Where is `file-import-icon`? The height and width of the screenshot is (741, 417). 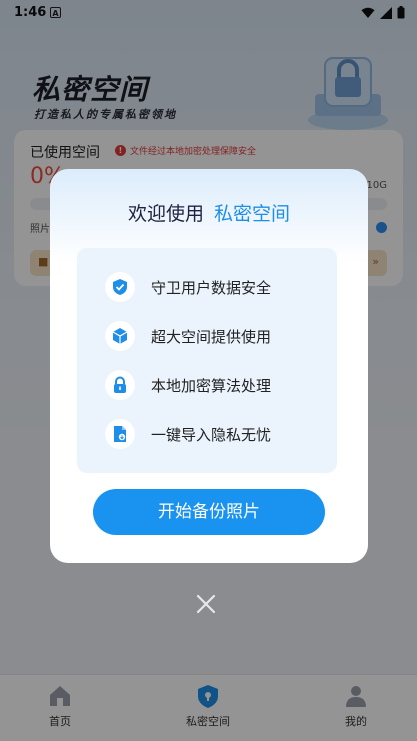 file-import-icon is located at coordinates (120, 434).